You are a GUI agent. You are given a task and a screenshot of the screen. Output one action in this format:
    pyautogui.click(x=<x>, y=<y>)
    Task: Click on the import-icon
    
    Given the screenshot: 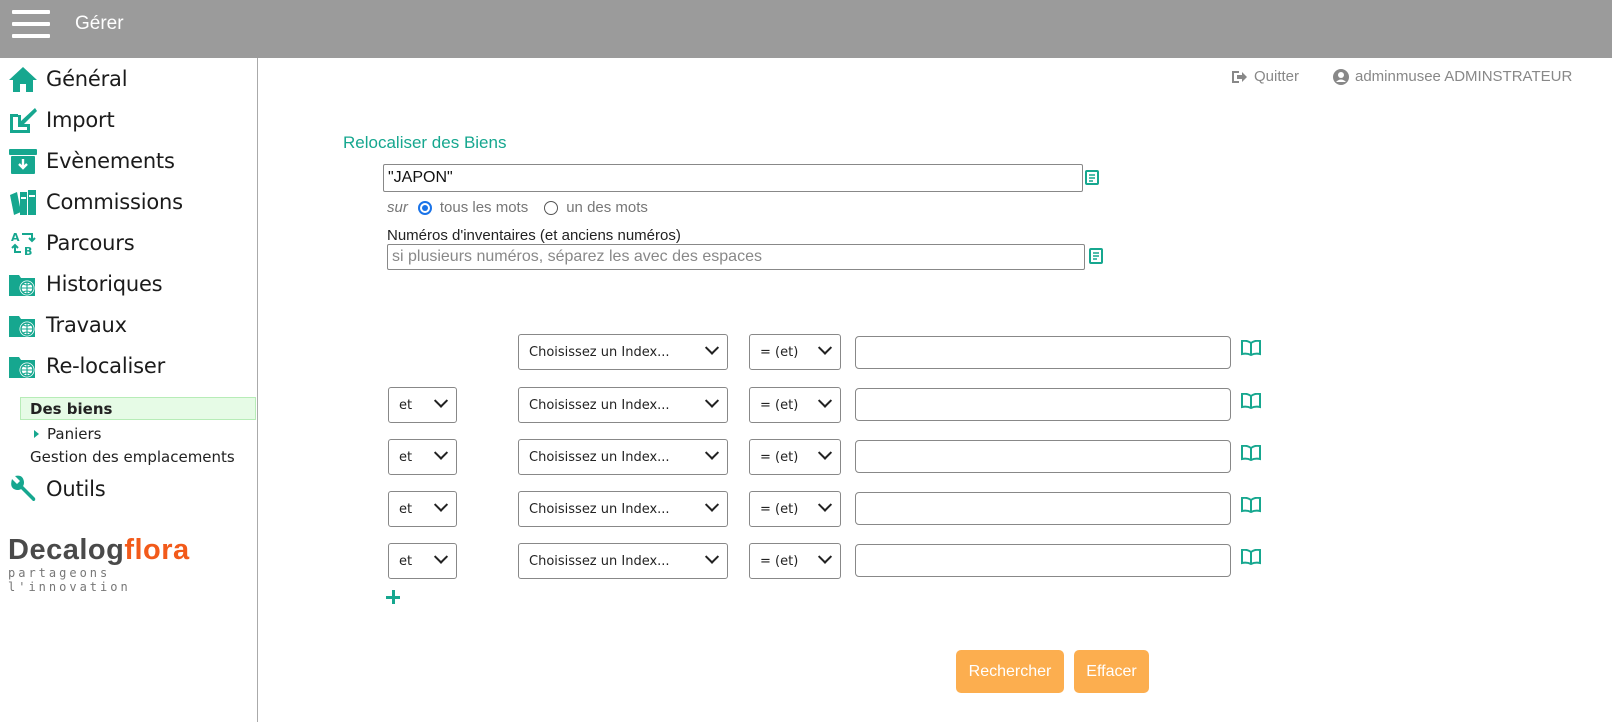 What is the action you would take?
    pyautogui.click(x=23, y=120)
    